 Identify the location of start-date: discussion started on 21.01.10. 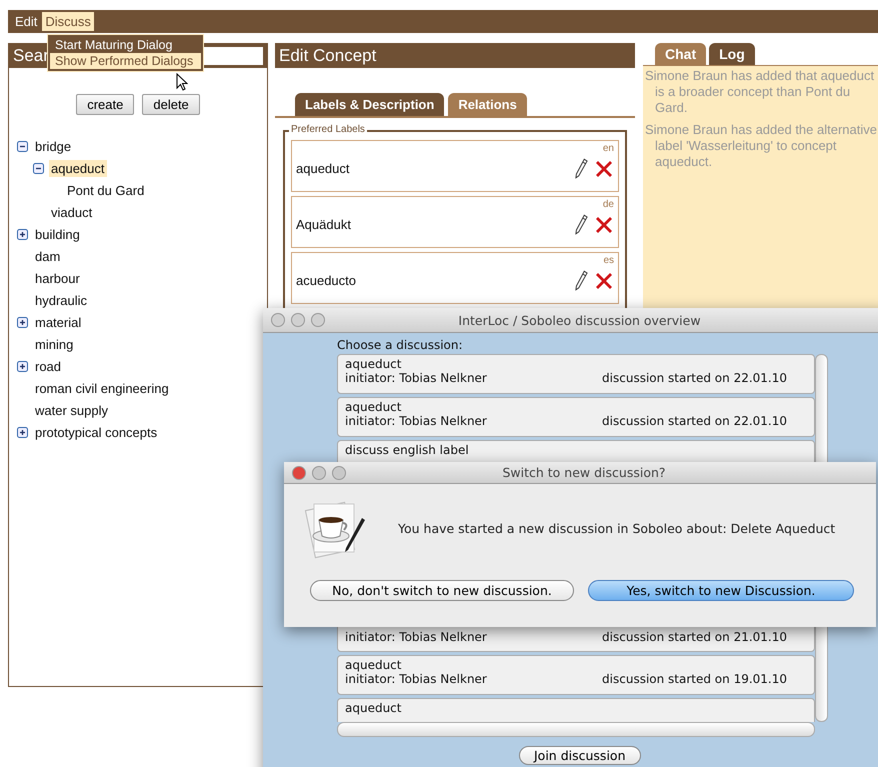
(694, 637).